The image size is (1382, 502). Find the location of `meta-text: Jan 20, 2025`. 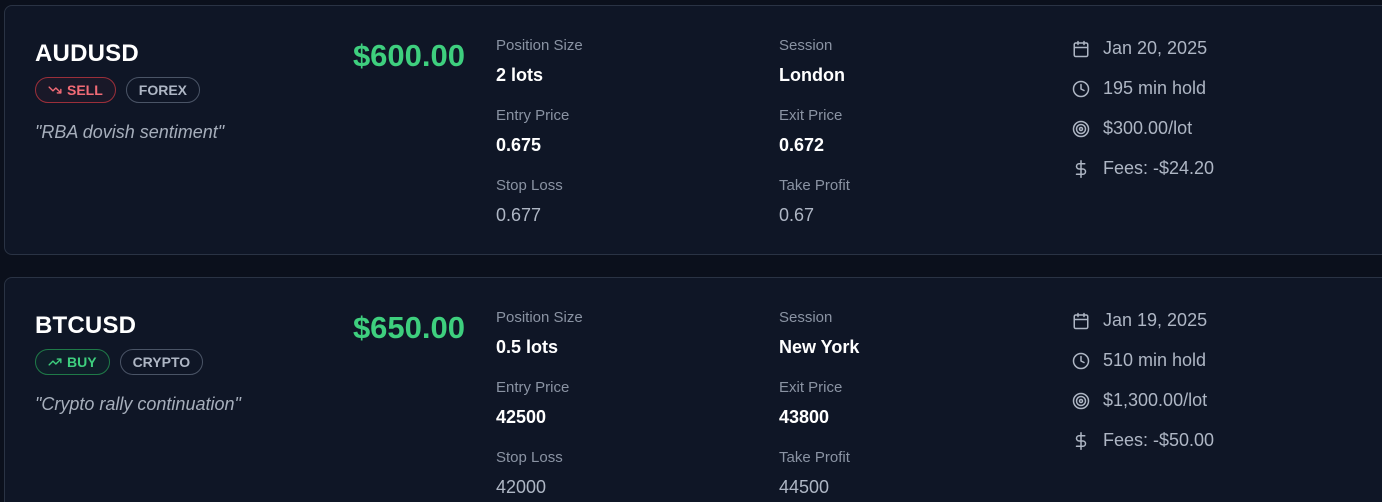

meta-text: Jan 20, 2025 is located at coordinates (1155, 48).